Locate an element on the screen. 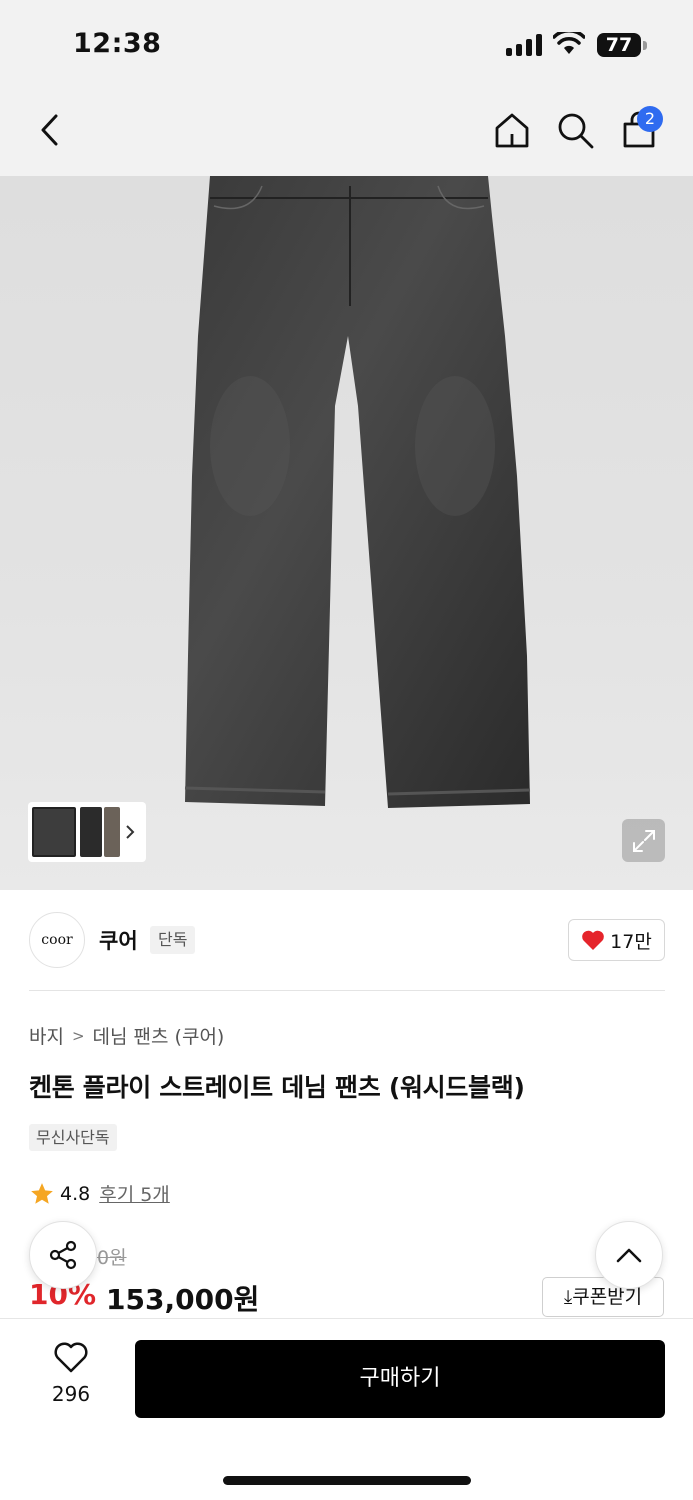  search-button is located at coordinates (575, 130).